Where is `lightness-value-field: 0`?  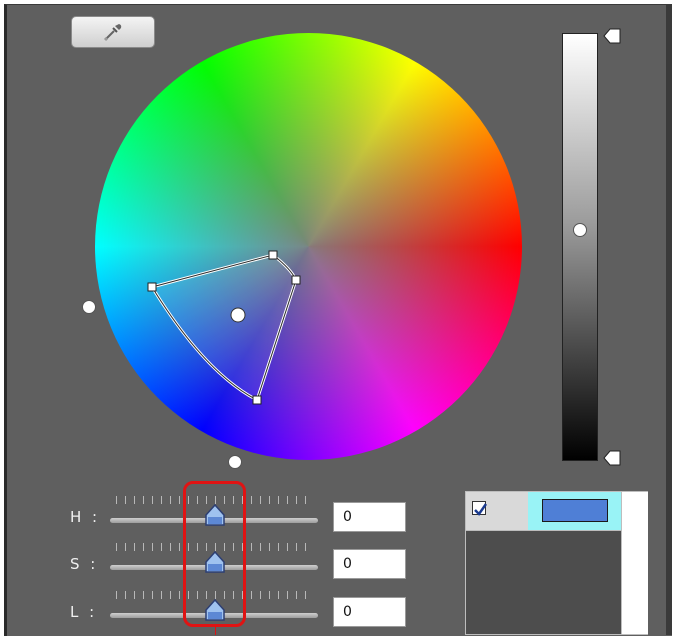
lightness-value-field: 0 is located at coordinates (369, 612).